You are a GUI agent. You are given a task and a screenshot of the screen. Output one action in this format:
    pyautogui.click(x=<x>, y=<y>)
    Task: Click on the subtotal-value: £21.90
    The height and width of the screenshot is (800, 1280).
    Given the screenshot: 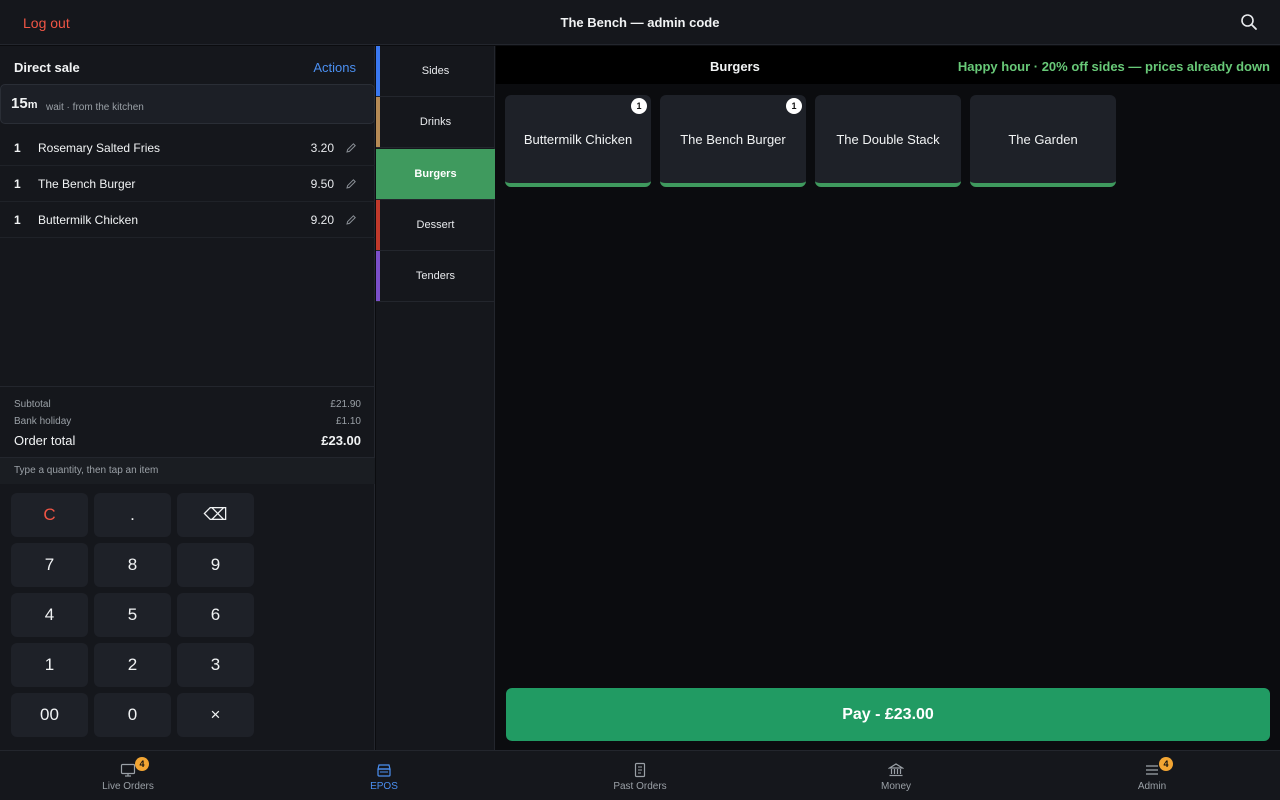 What is the action you would take?
    pyautogui.click(x=345, y=404)
    